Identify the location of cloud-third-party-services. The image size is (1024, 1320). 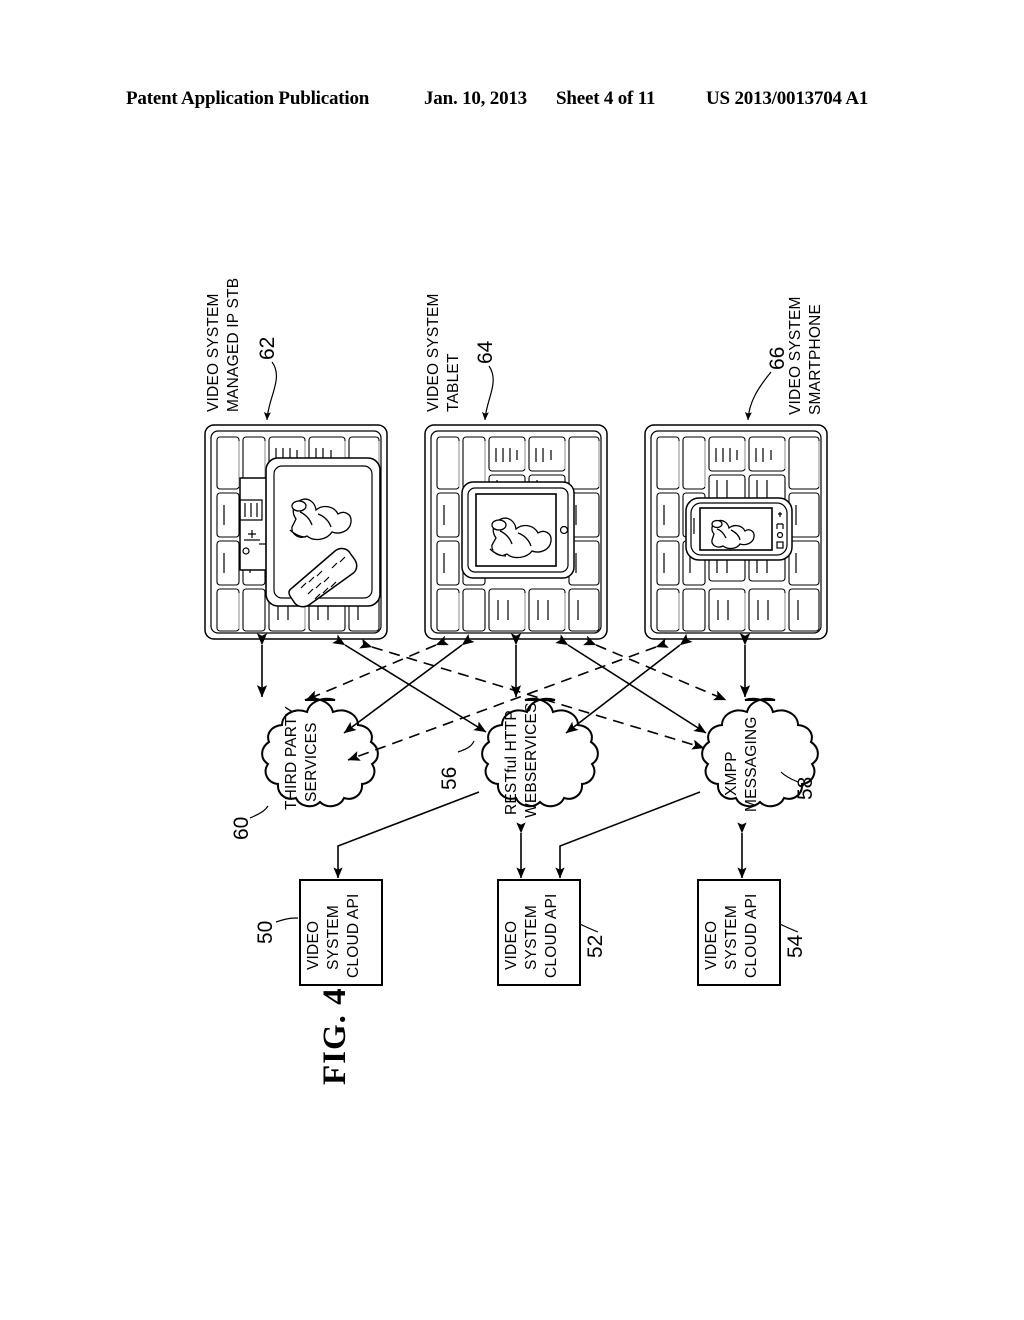
(320, 752).